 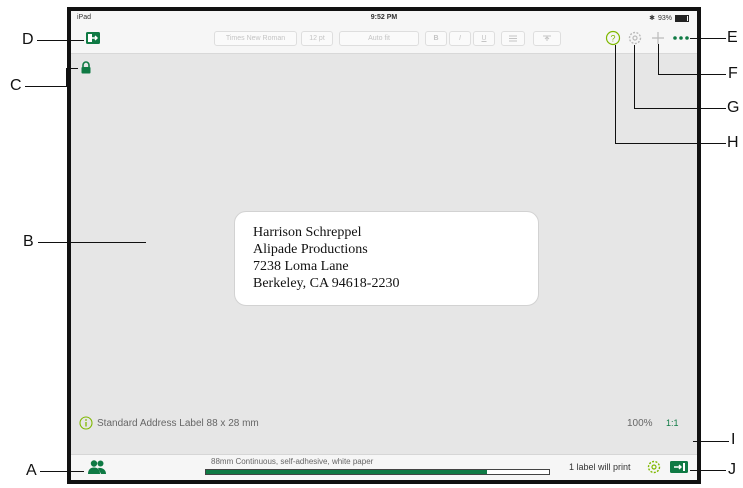 I want to click on status-time: 9:52 PM, so click(x=384, y=17).